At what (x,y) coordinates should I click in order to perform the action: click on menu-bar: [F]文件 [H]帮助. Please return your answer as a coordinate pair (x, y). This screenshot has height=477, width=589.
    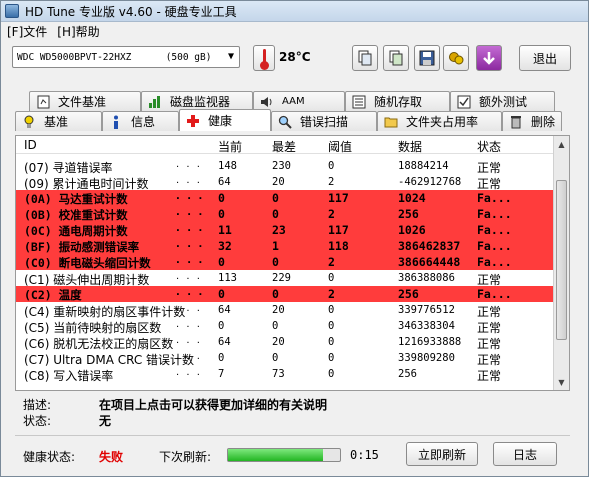
    Looking at the image, I should click on (294, 31).